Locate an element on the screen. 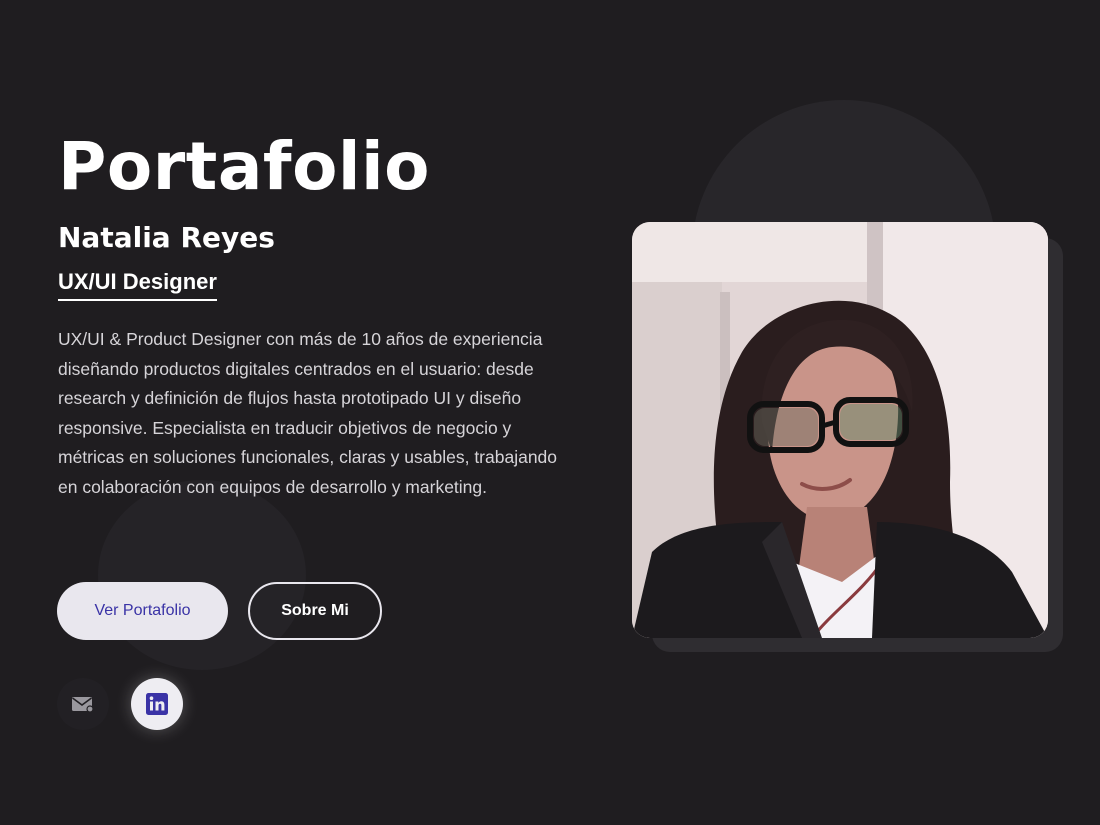 The image size is (1100, 825). linkedin-link is located at coordinates (157, 704).